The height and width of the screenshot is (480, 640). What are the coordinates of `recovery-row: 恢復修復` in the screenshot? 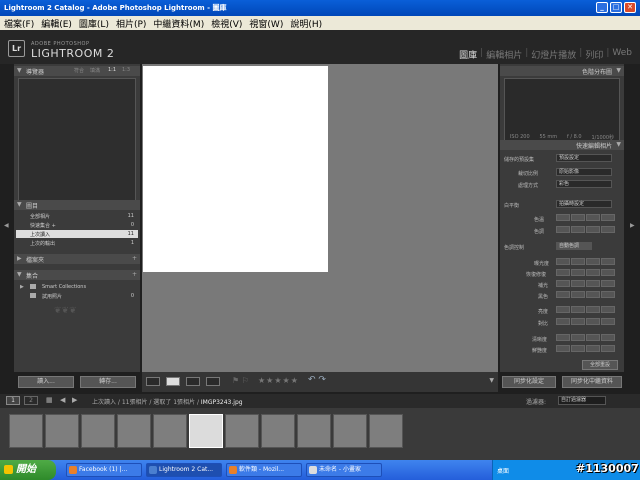 It's located at (562, 273).